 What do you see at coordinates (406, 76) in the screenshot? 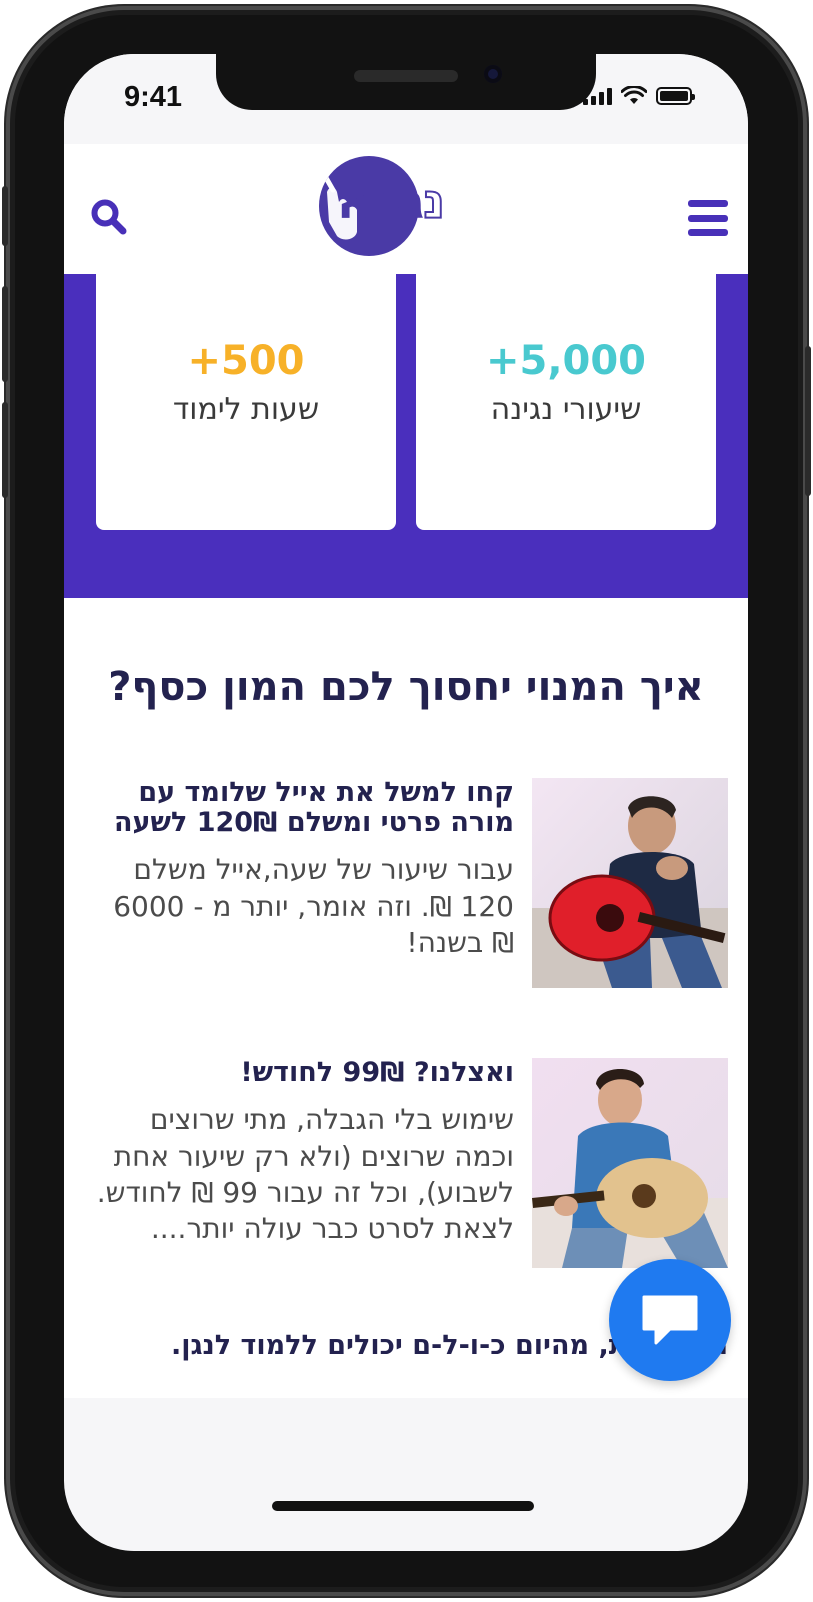
I see `speaker-grille` at bounding box center [406, 76].